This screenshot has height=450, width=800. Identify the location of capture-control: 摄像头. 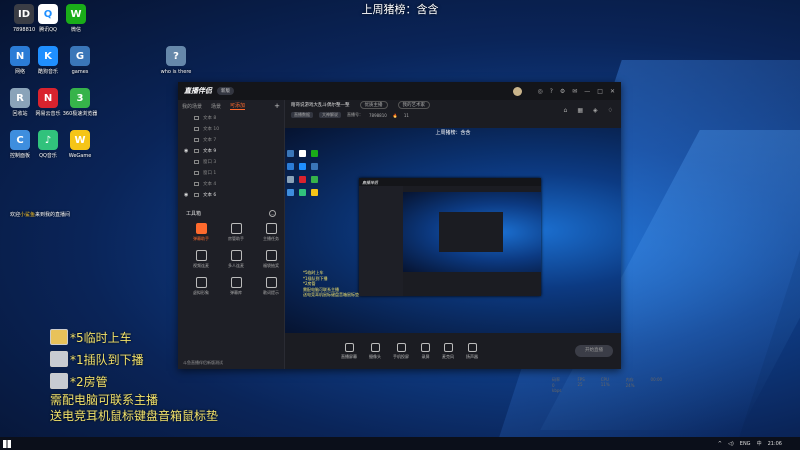
(375, 351).